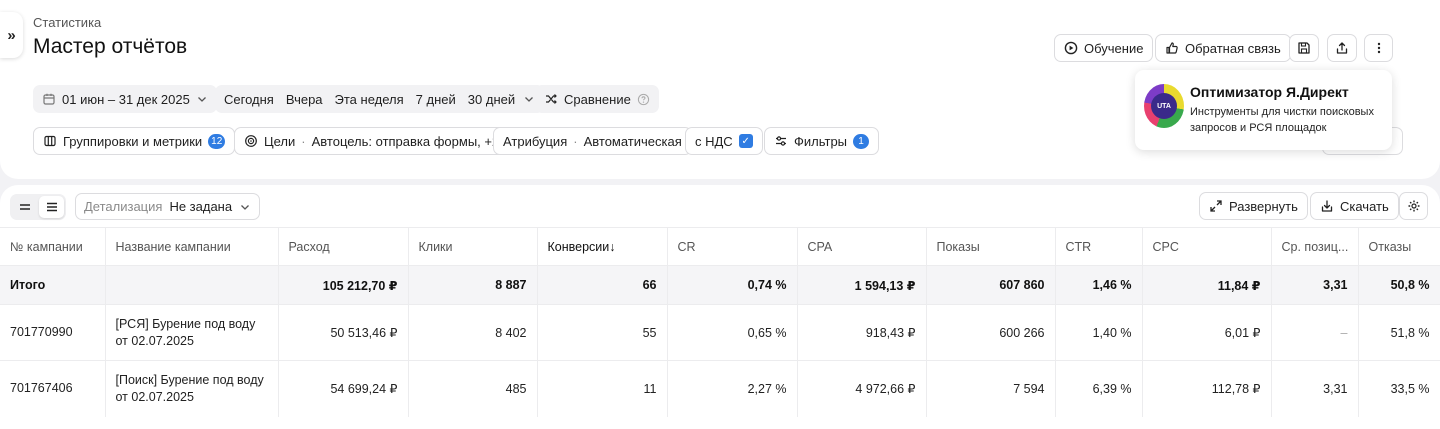 This screenshot has height=429, width=1440. I want to click on detail-value: Не задана, so click(201, 206).